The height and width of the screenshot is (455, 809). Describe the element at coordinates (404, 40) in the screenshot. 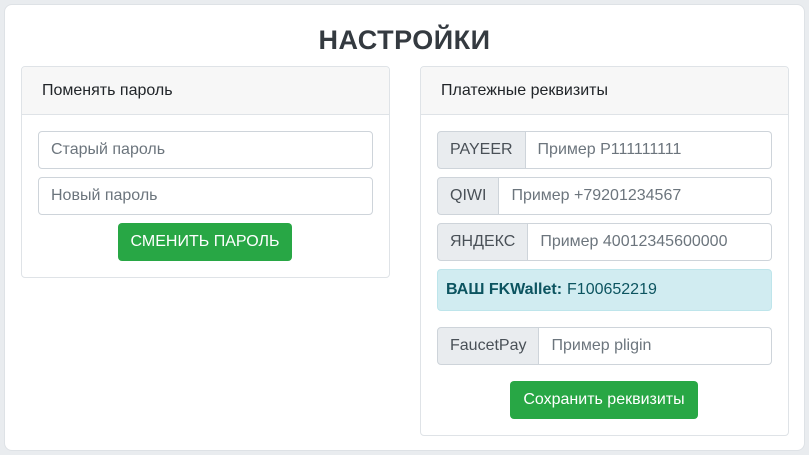

I see `page-title: НАСТРОЙКИ` at that location.